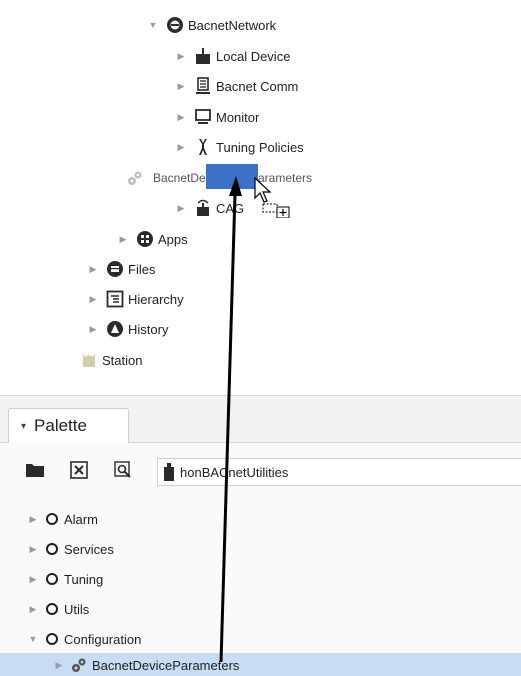 Image resolution: width=521 pixels, height=676 pixels. Describe the element at coordinates (230, 419) in the screenshot. I see `drag-path-arrow` at that location.